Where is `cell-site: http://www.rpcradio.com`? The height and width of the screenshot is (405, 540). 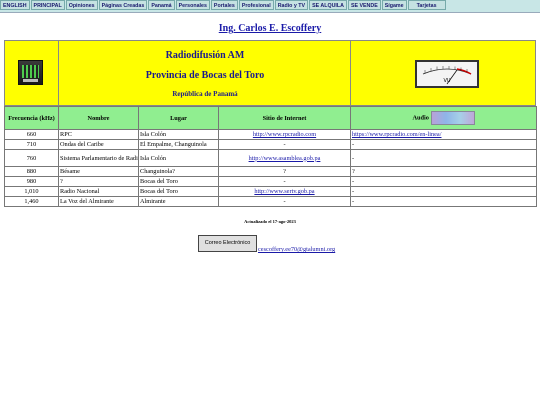 cell-site: http://www.rpcradio.com is located at coordinates (284, 134).